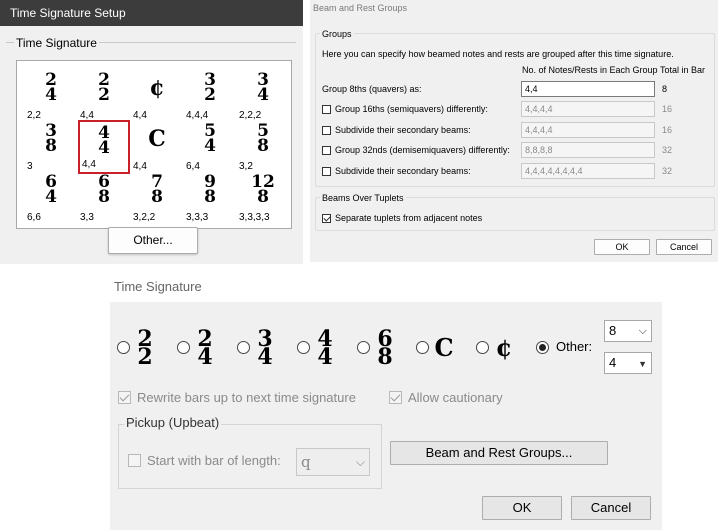 This screenshot has height=530, width=718. I want to click on other-label: Other:, so click(574, 346).